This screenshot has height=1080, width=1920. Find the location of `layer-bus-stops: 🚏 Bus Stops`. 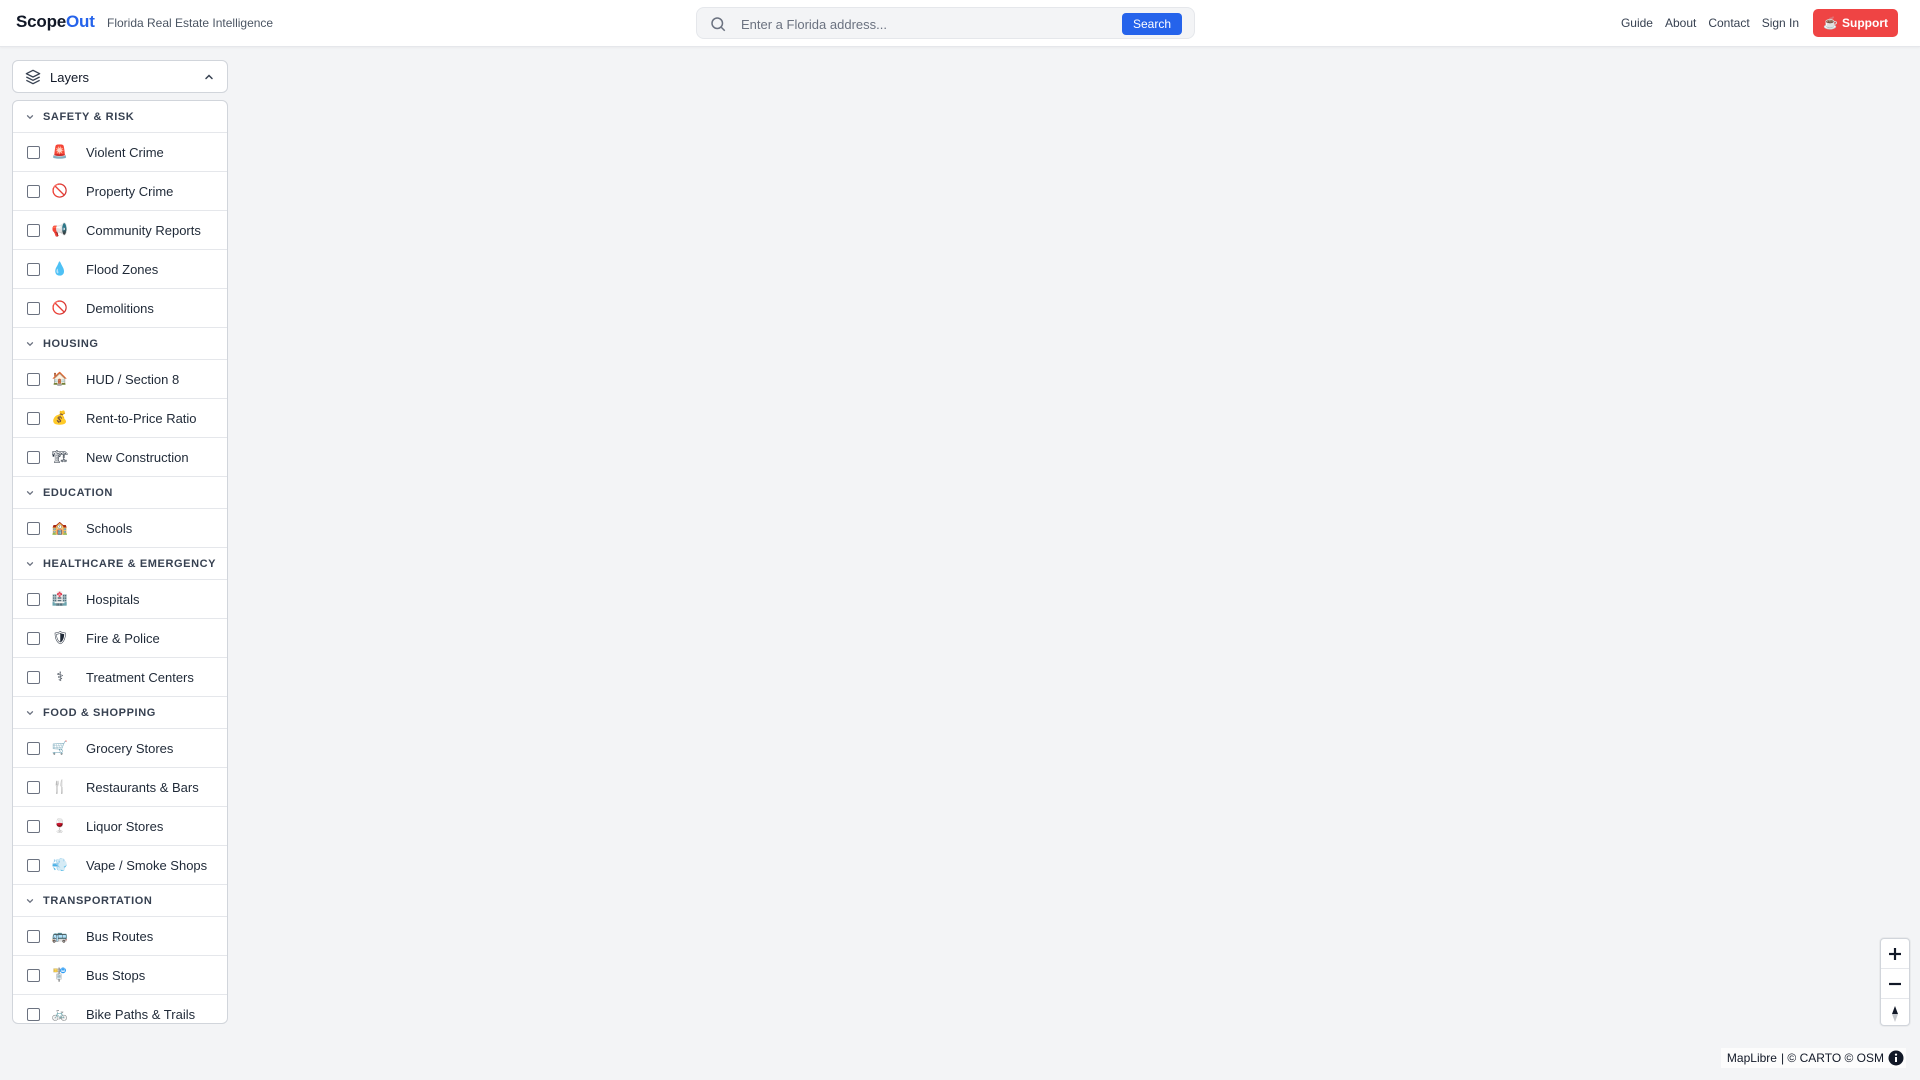

layer-bus-stops: 🚏 Bus Stops is located at coordinates (120, 975).